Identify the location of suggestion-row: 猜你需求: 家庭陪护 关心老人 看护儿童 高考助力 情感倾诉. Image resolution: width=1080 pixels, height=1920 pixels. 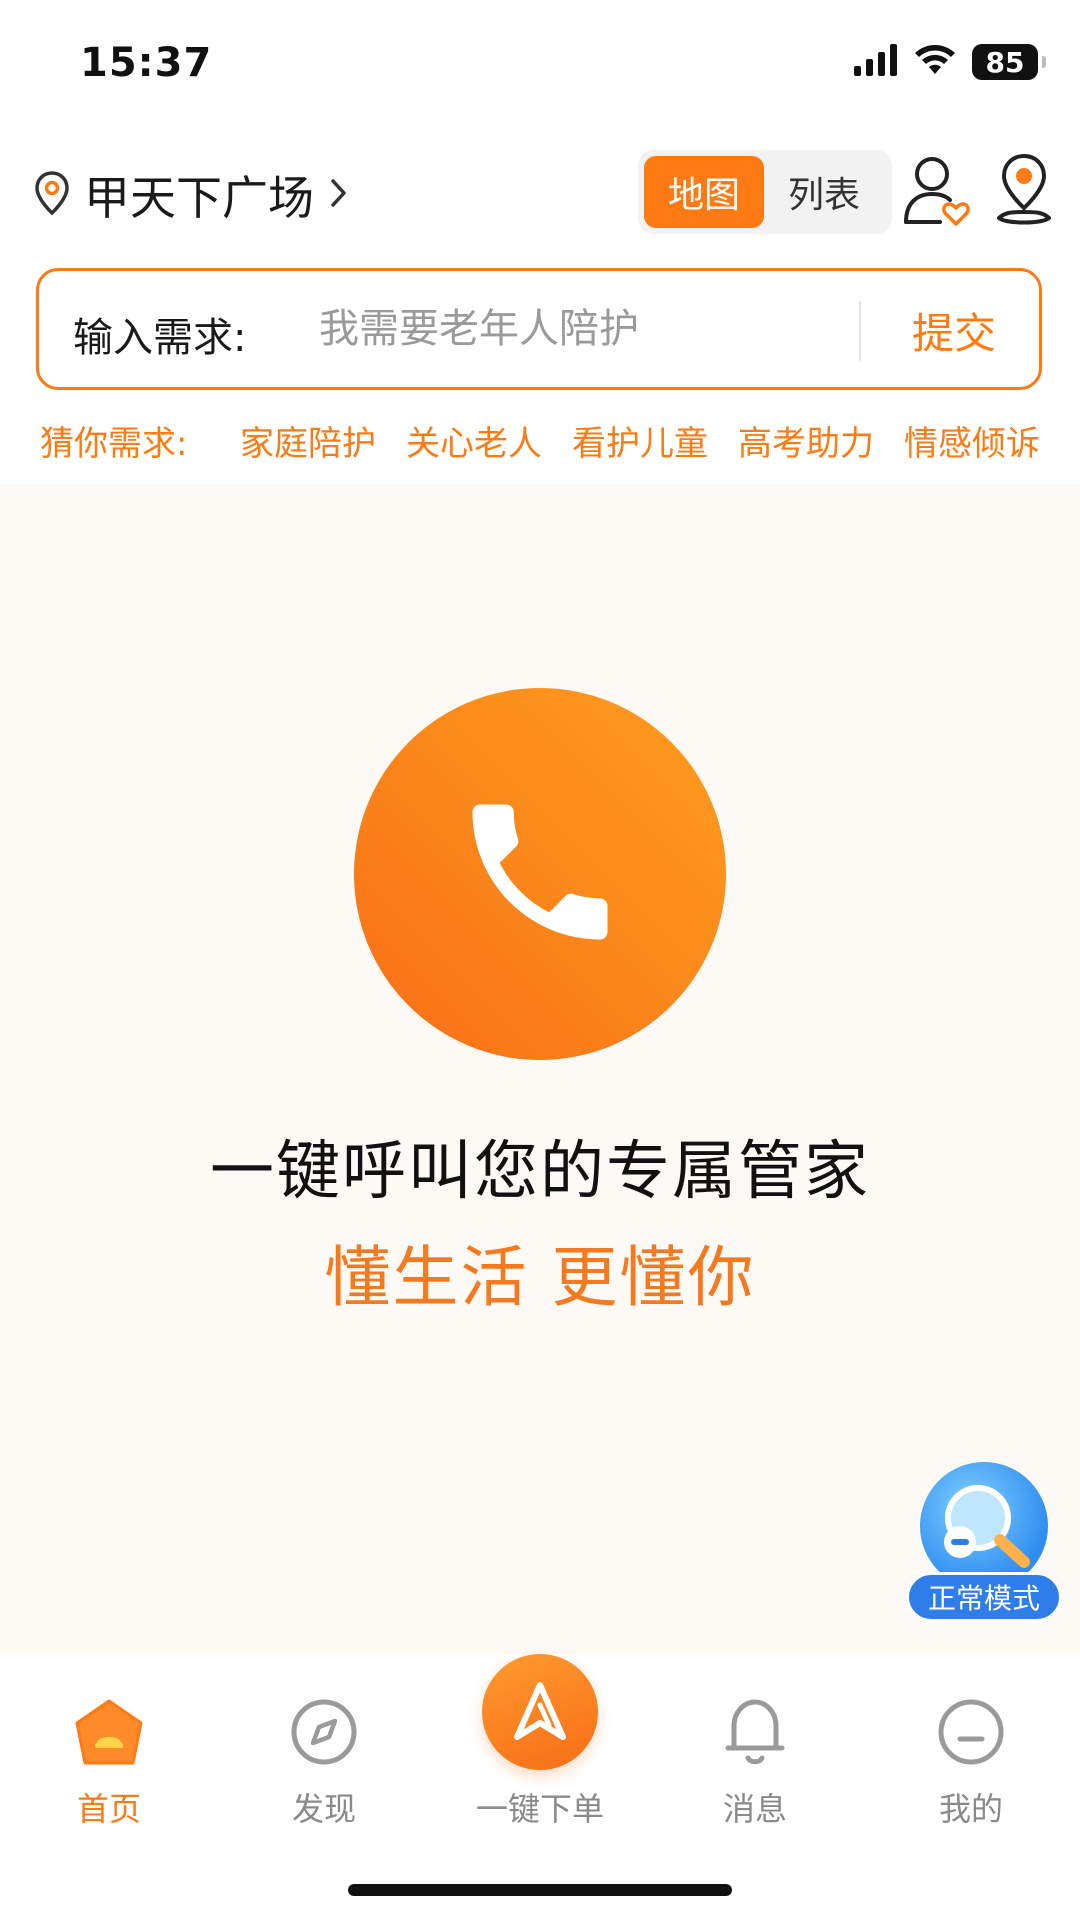
(520, 440).